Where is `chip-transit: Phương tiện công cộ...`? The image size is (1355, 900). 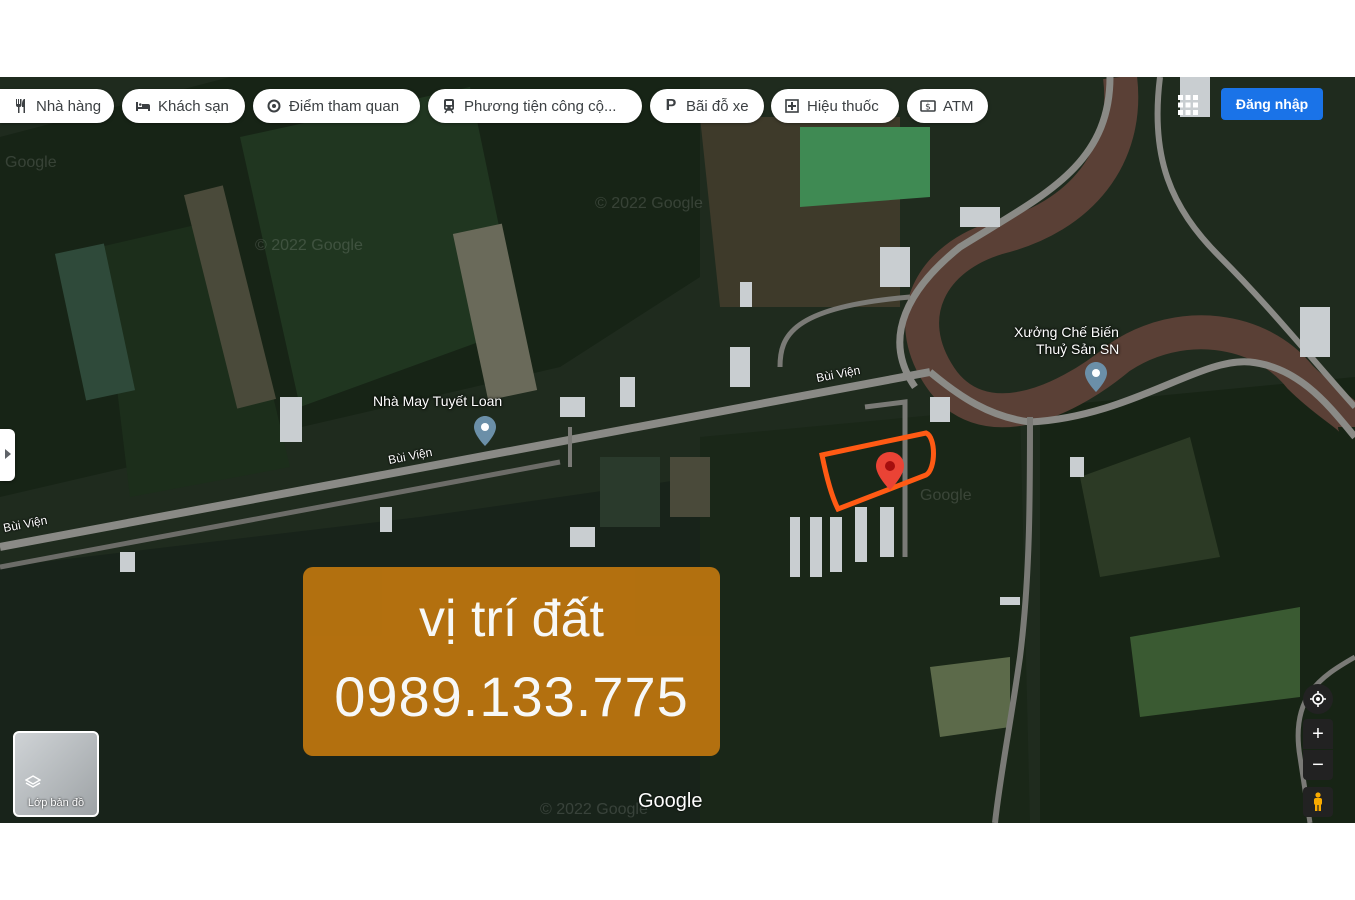
chip-transit: Phương tiện công cộ... is located at coordinates (535, 106).